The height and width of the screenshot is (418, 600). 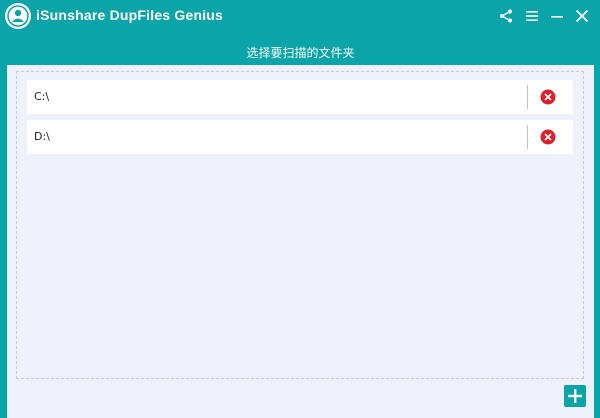 I want to click on share-icon, so click(x=506, y=16).